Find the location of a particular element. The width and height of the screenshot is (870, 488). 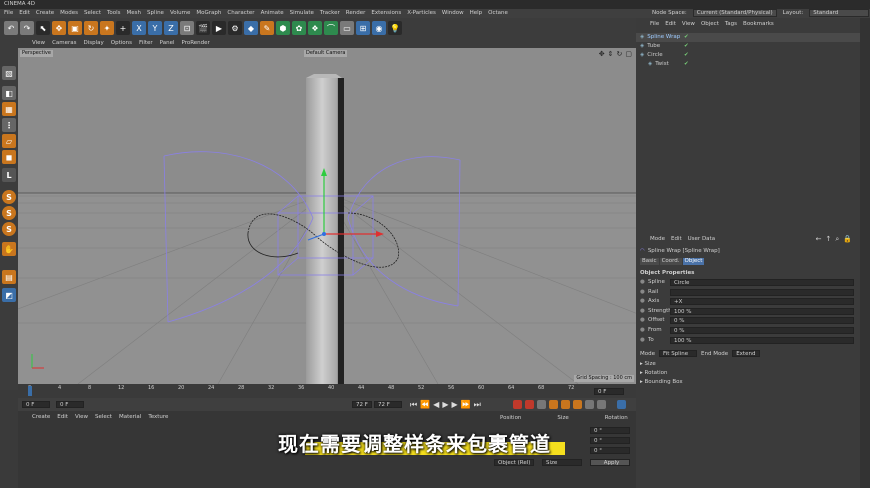

coord-mode-select: Object (Rel) is located at coordinates (514, 462).